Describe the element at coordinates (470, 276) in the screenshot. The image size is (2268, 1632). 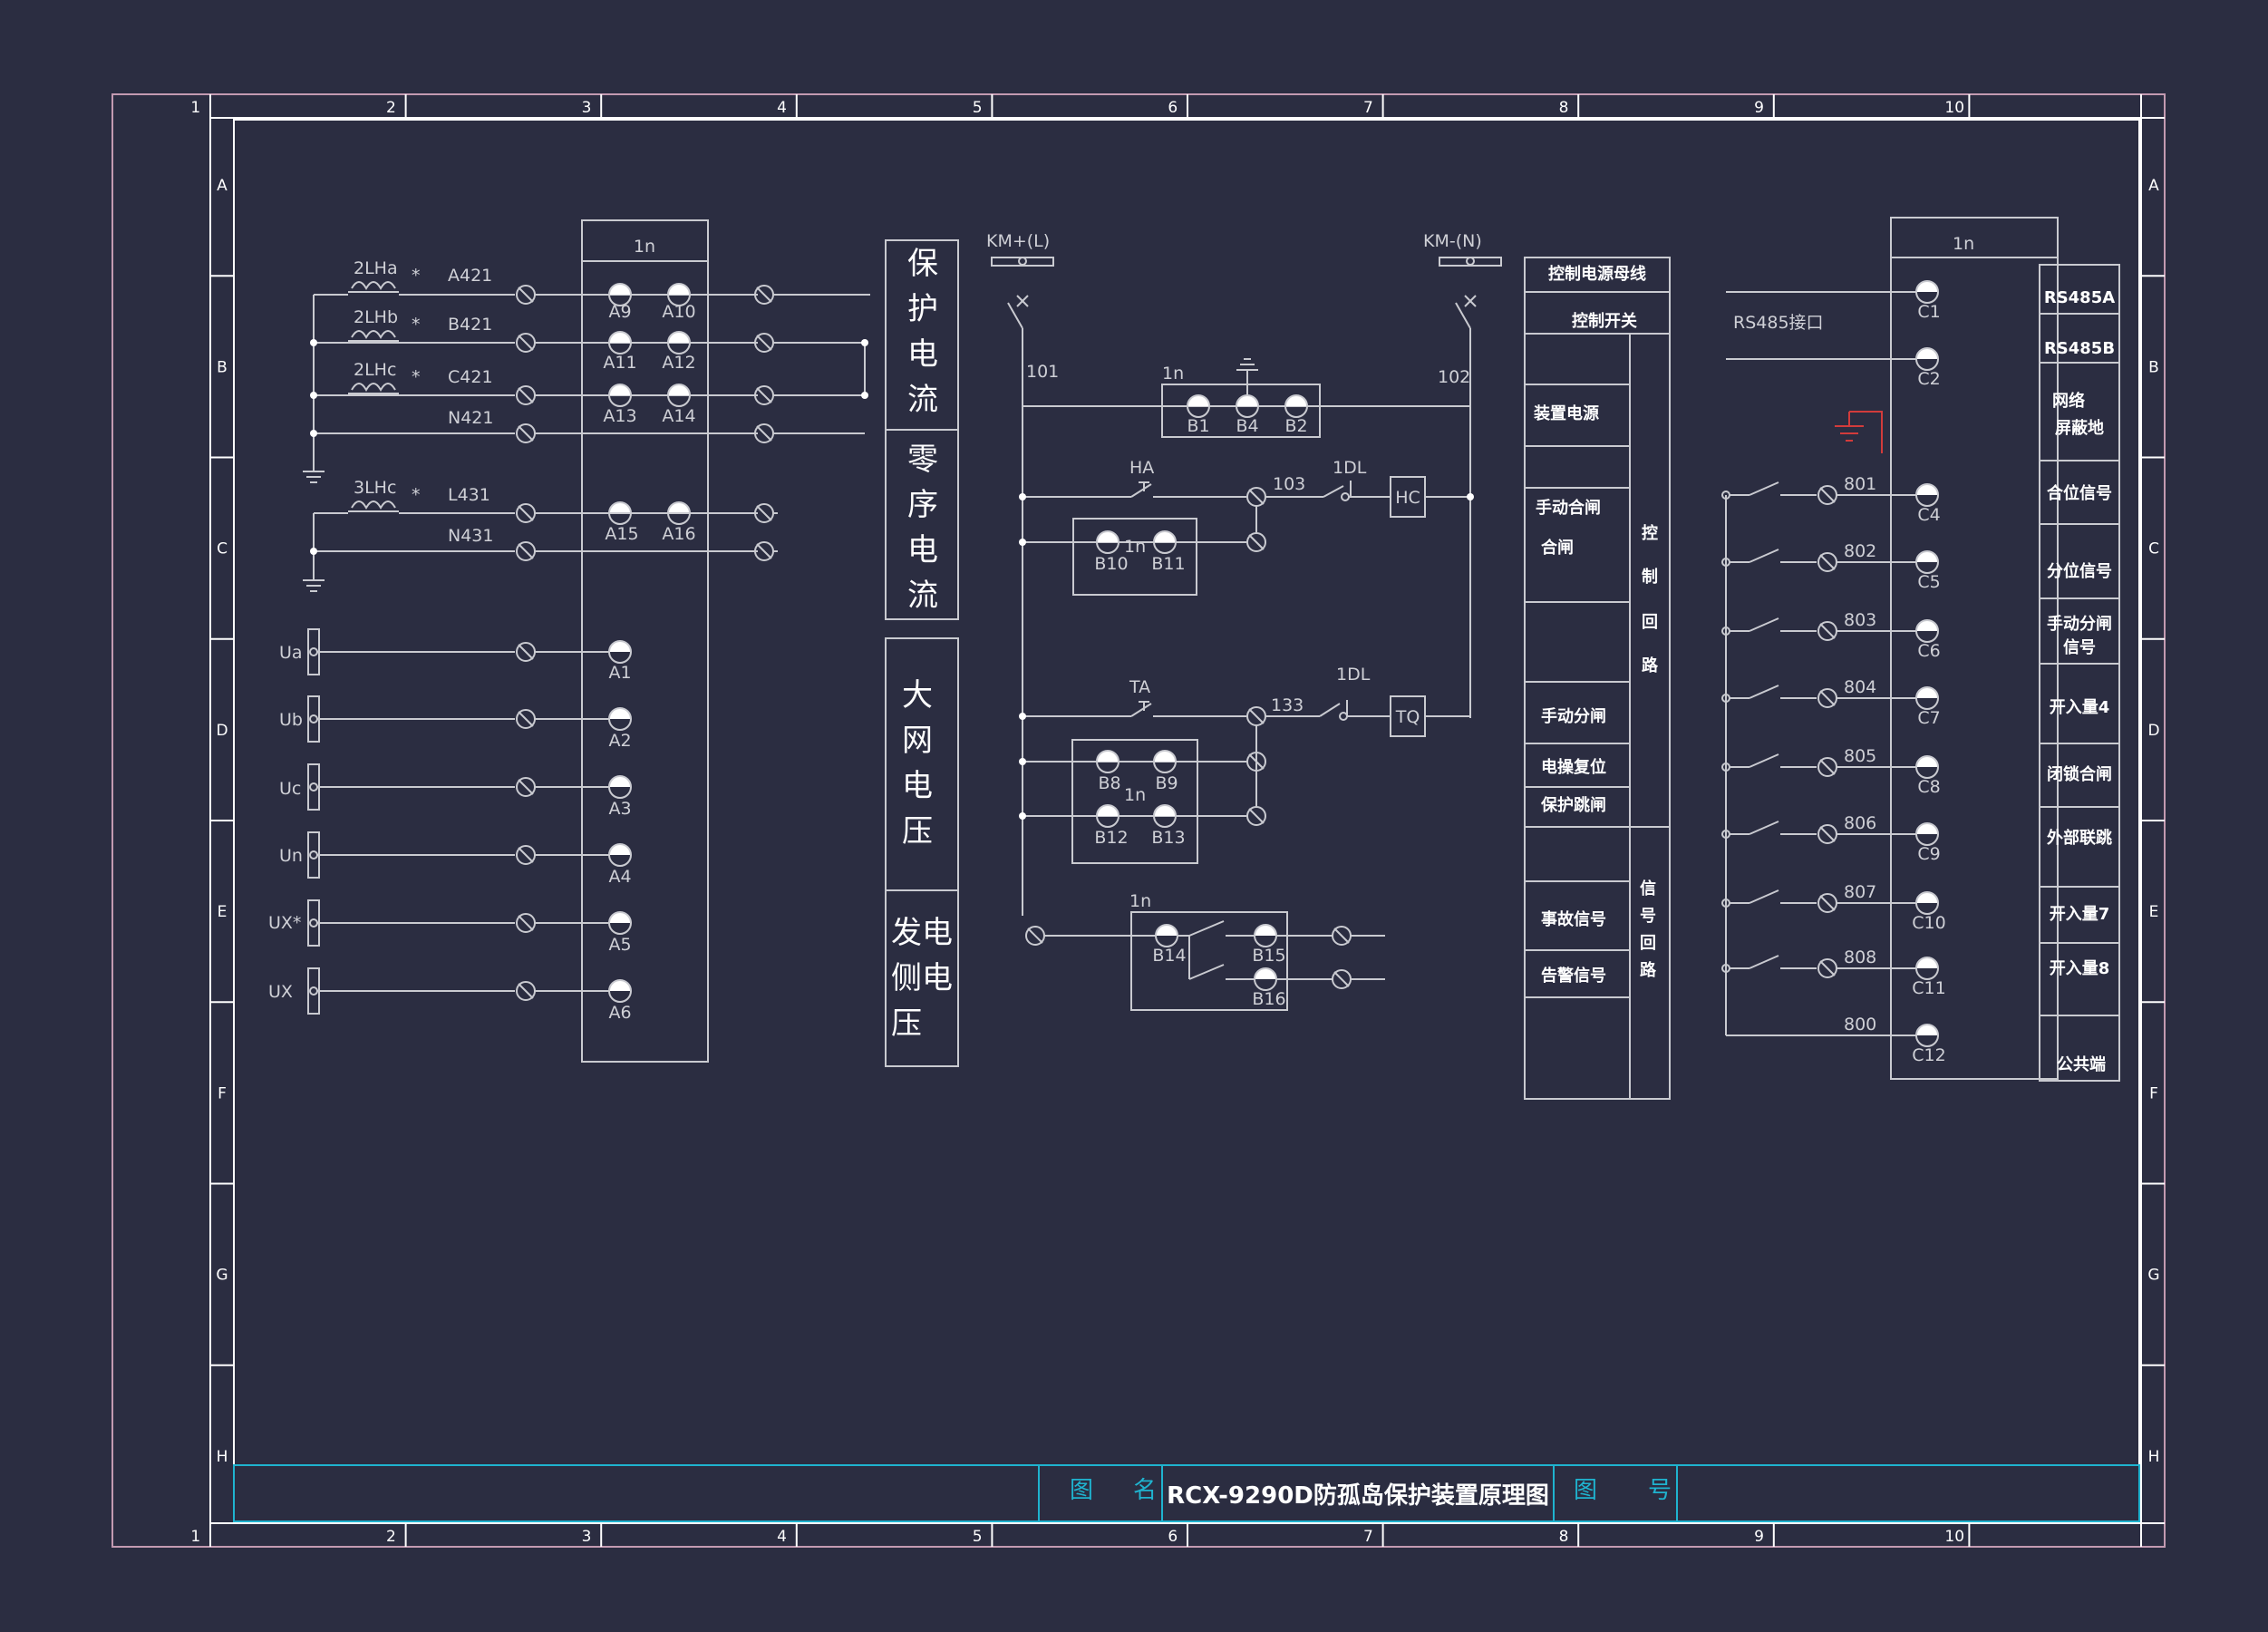
I see `wire-label: A421` at that location.